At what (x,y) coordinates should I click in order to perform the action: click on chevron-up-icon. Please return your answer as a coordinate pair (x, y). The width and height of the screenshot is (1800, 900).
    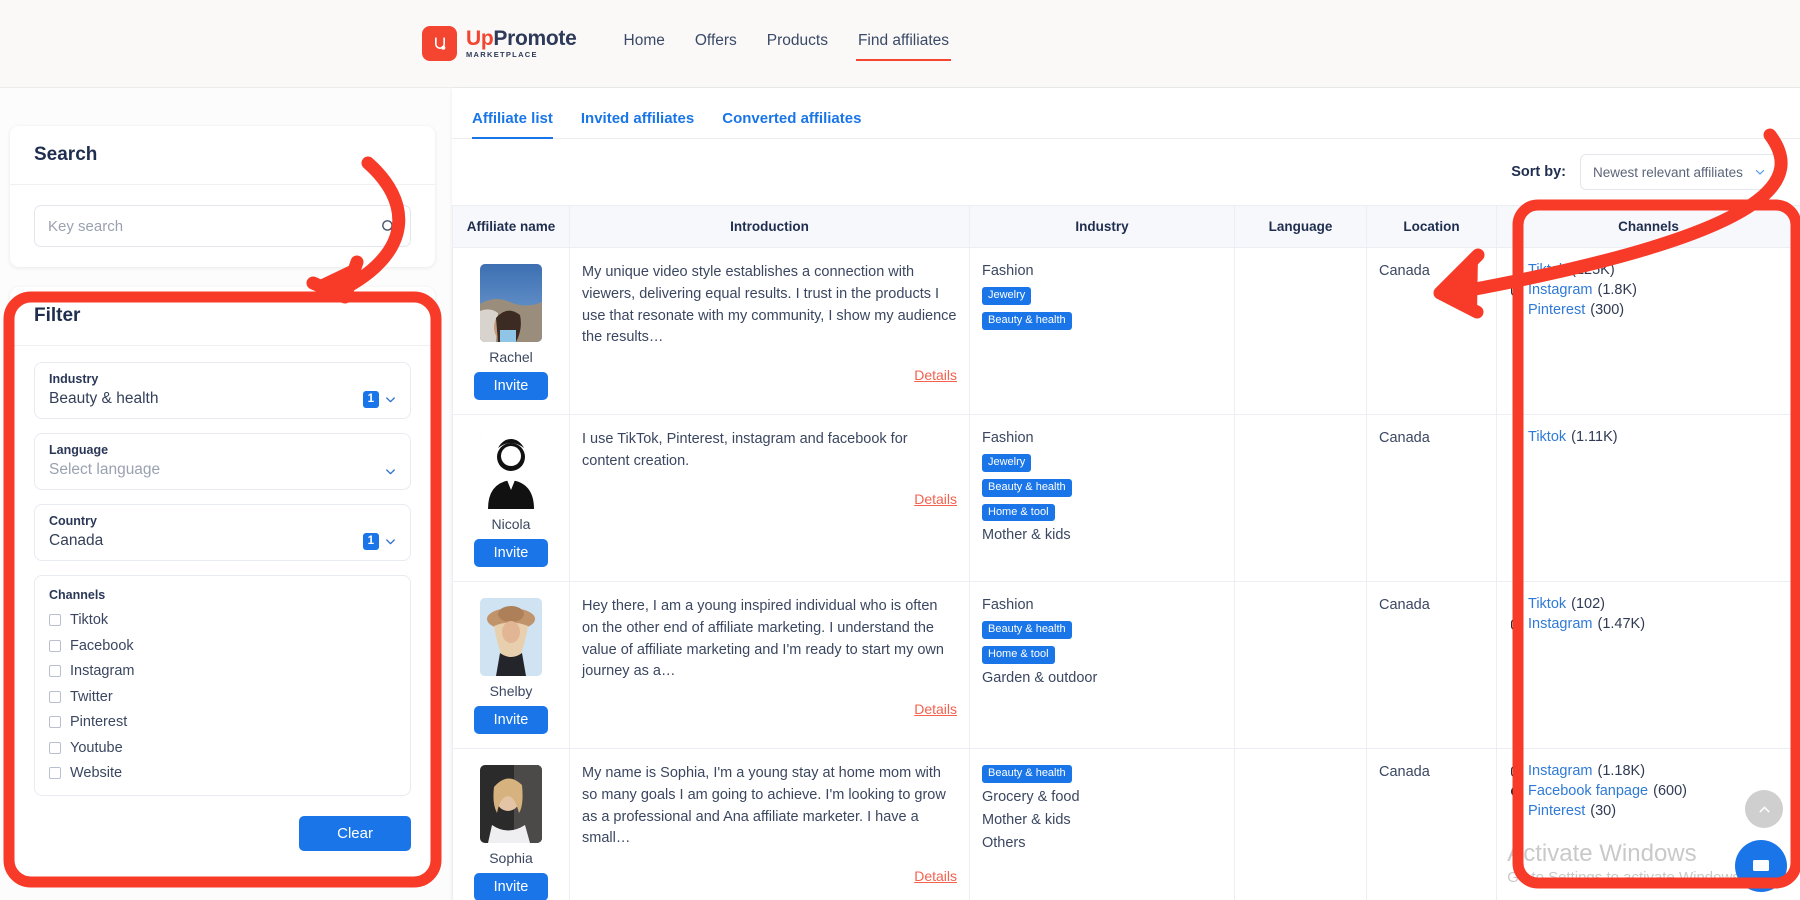
    Looking at the image, I should click on (1764, 809).